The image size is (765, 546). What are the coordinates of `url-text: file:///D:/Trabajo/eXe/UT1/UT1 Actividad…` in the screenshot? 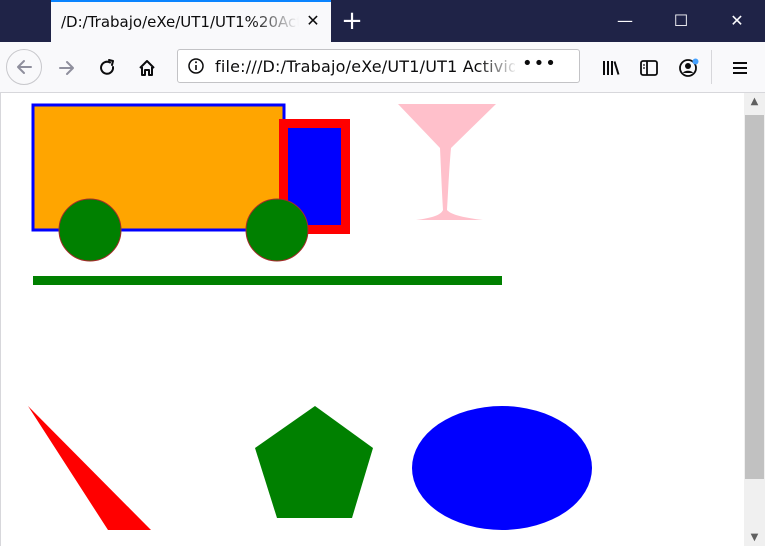 It's located at (365, 66).